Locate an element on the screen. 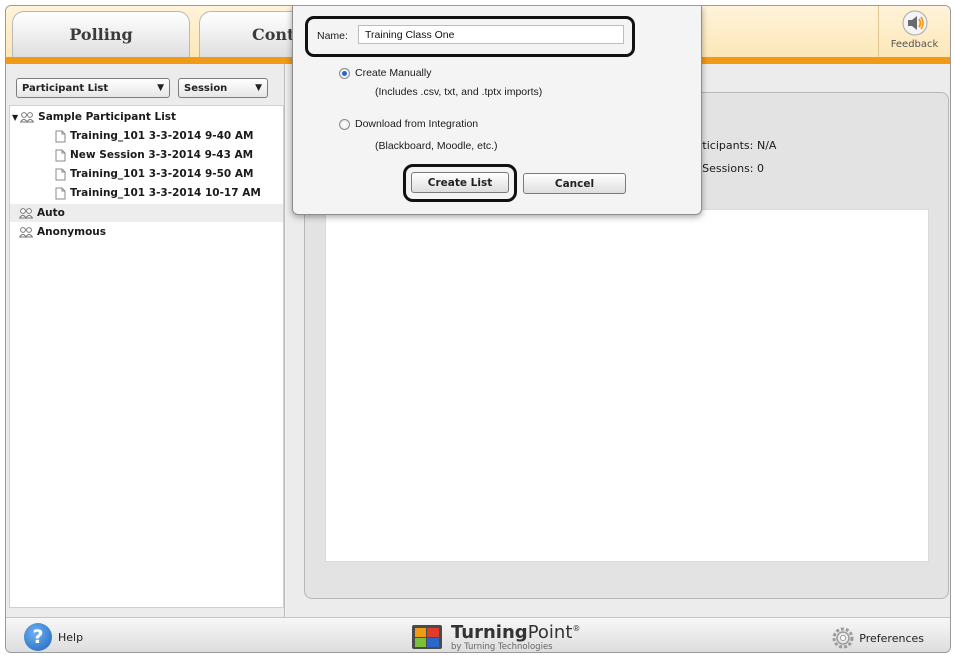 Image resolution: width=956 pixels, height=655 pixels. name-label: Name: is located at coordinates (332, 36).